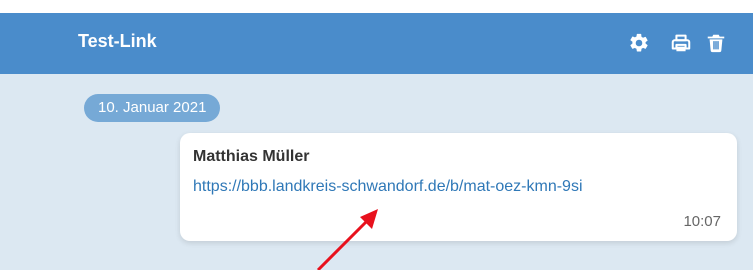 The image size is (753, 270). What do you see at coordinates (681, 43) in the screenshot?
I see `print-icon` at bounding box center [681, 43].